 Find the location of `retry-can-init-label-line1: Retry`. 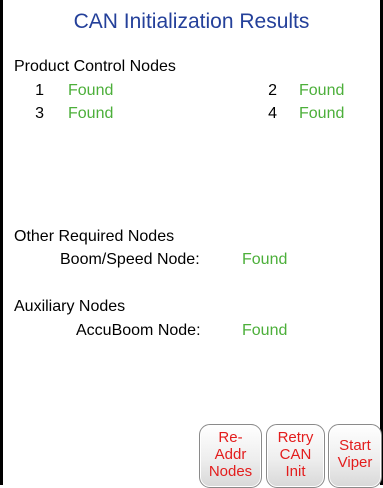

retry-can-init-label-line1: Retry is located at coordinates (295, 437).